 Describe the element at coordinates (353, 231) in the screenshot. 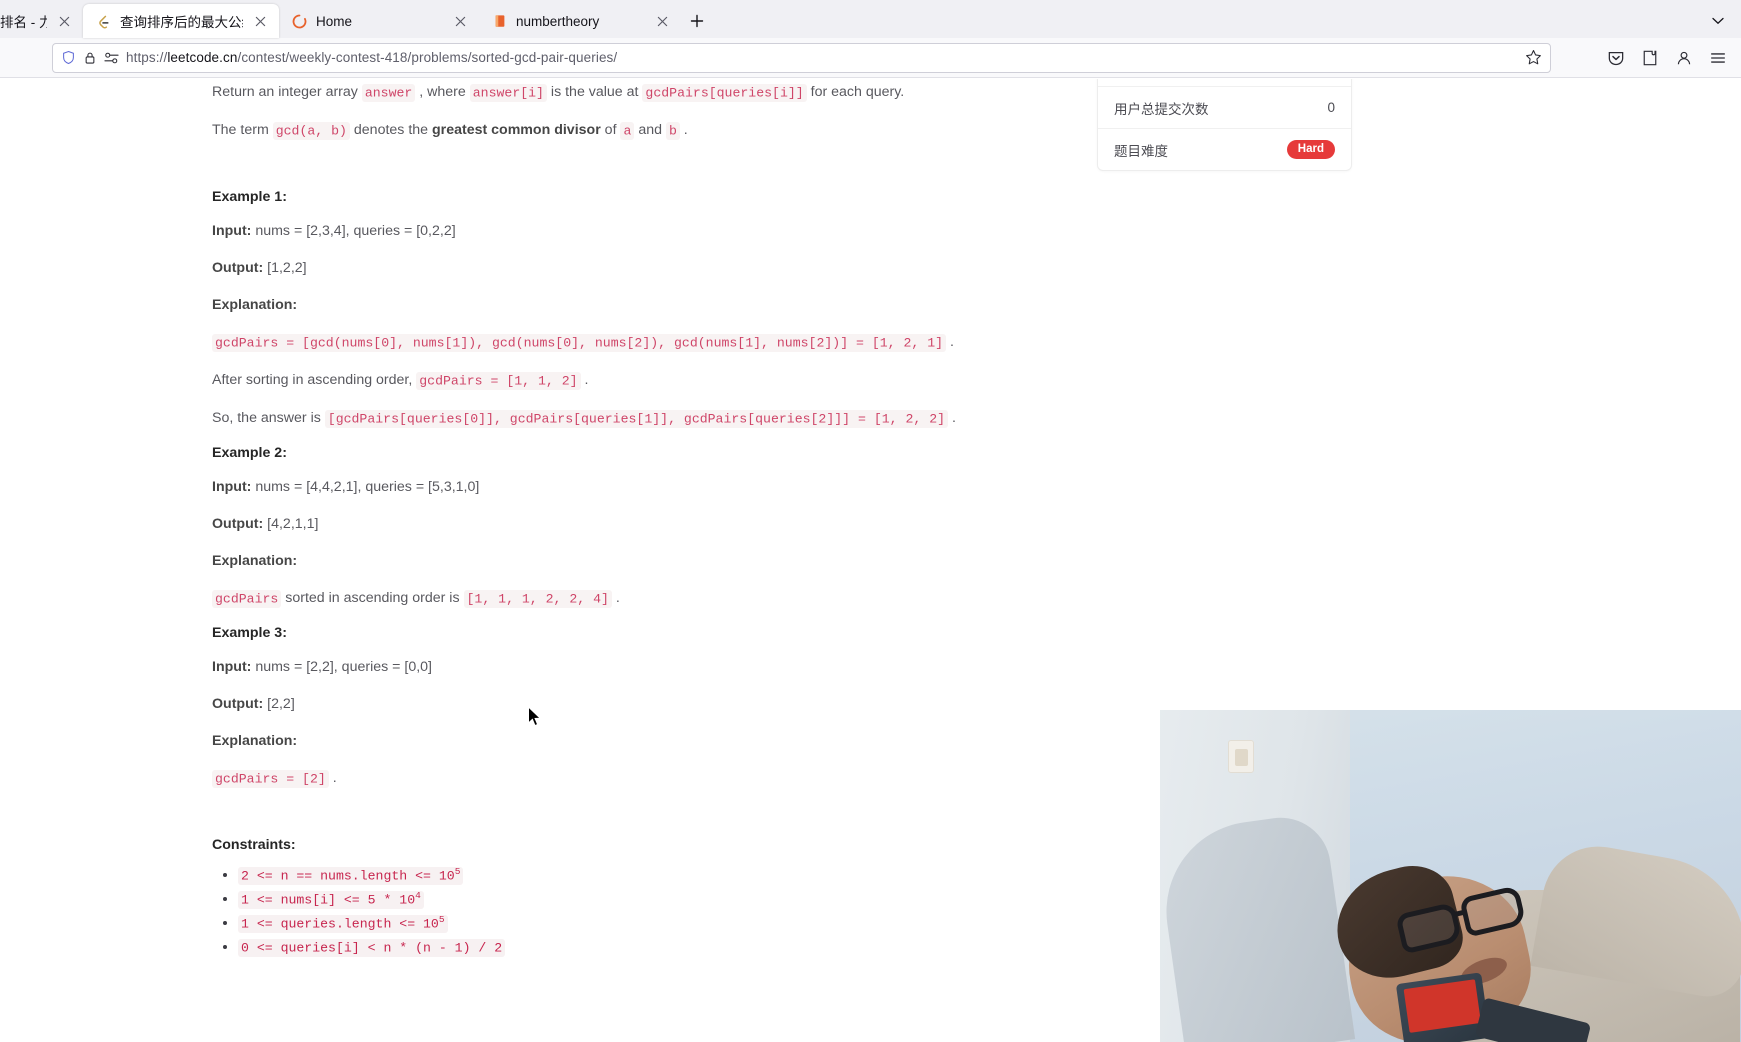

I see `input-value: nums = [2,3,4], queries = [0,2,2]` at that location.